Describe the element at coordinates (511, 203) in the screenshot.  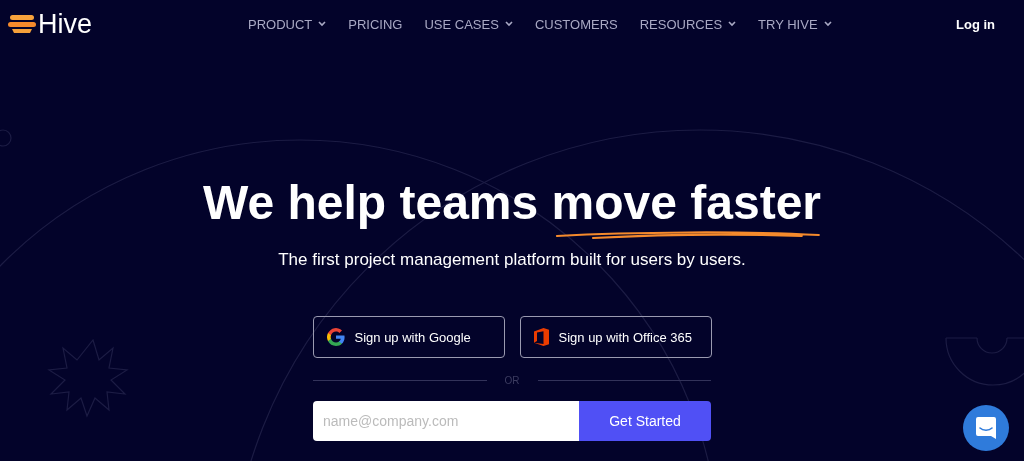
I see `headline: We help teams move faster` at that location.